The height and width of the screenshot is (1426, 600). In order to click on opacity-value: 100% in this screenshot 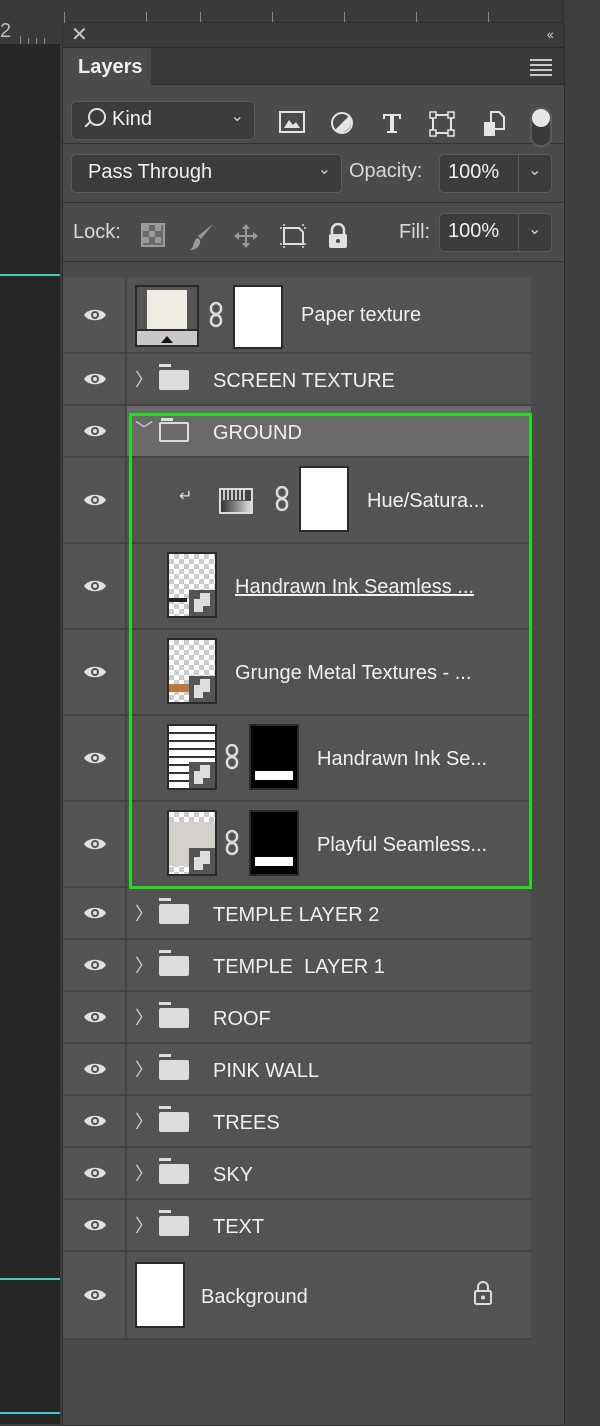, I will do `click(473, 172)`.